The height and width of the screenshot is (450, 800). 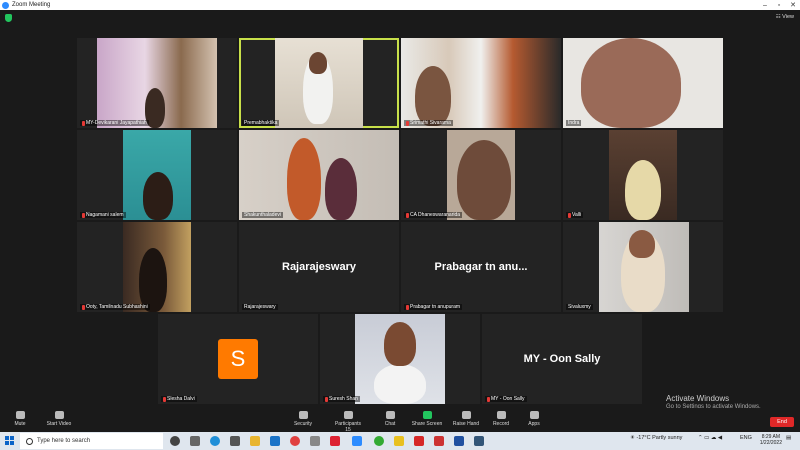 I want to click on search-placeholder: Type here to search, so click(x=64, y=441).